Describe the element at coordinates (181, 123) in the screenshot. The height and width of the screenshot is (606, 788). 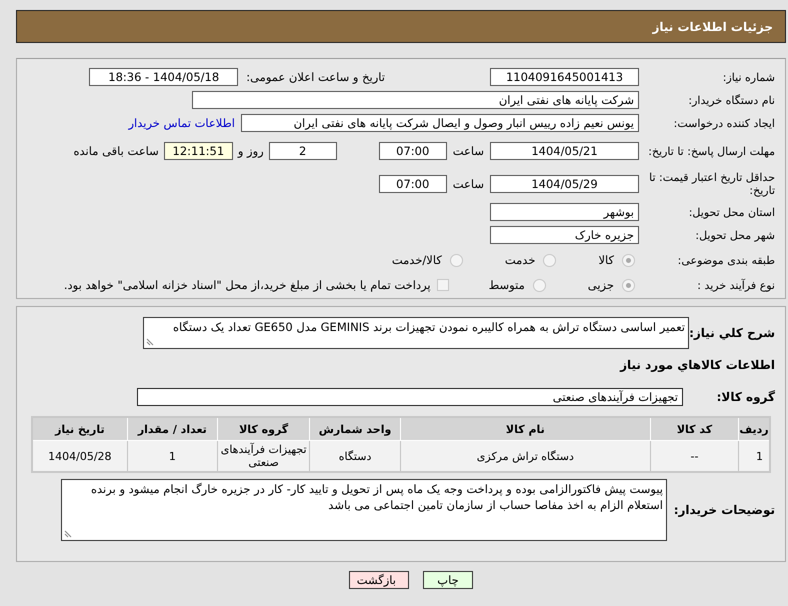
I see `contact-link: اطلاعات تماس خریدار` at that location.